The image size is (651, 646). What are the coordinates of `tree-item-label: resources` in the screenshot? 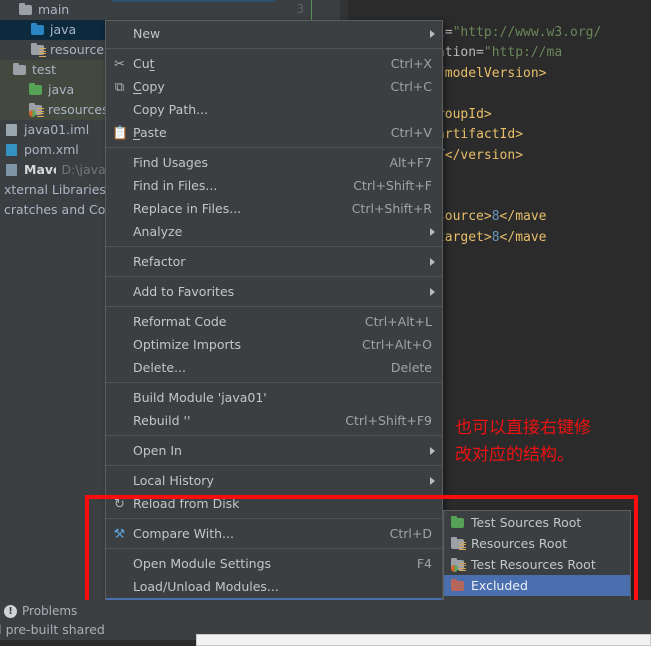 It's located at (78, 109).